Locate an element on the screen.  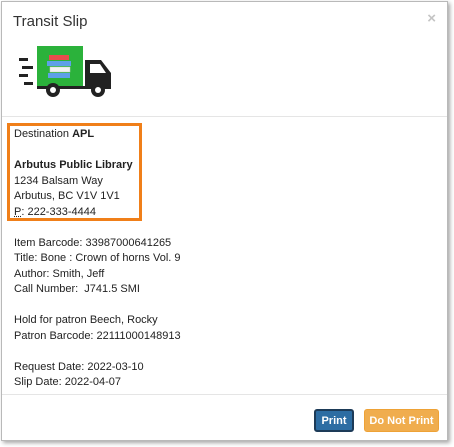
close-icon: × is located at coordinates (431, 18).